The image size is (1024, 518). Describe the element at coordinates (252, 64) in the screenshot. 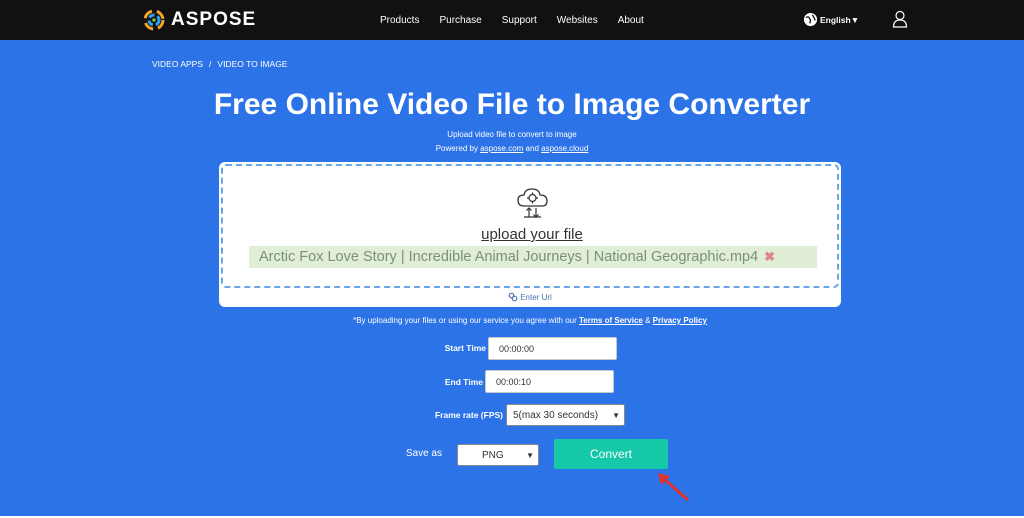

I see `breadcrumb-video-to-image: VIDEO TO IMAGE` at that location.